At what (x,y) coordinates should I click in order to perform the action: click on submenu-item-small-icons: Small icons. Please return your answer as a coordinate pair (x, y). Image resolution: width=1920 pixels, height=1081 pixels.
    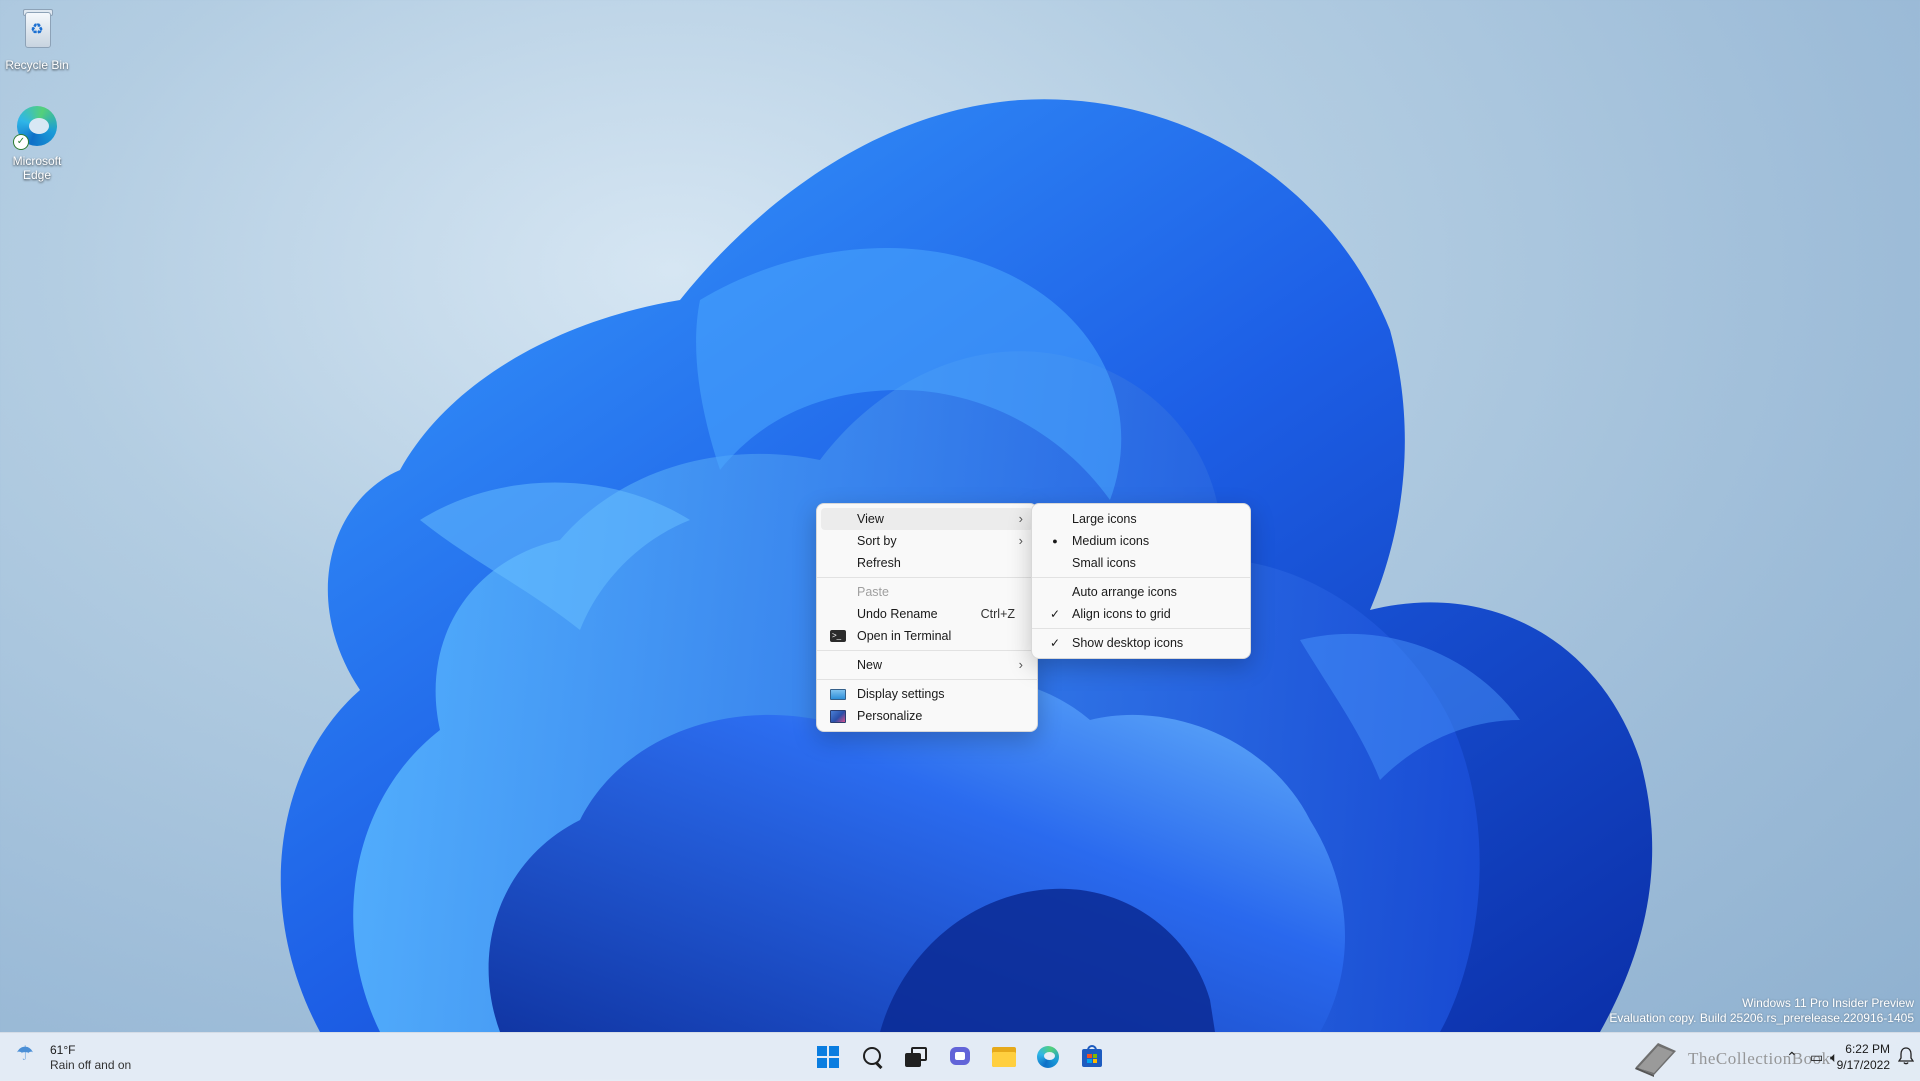
    Looking at the image, I should click on (1141, 563).